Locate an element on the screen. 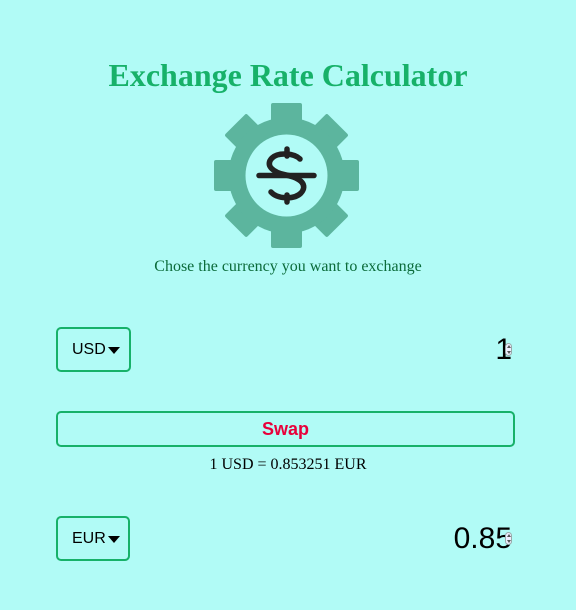  gear-dollar-icon is located at coordinates (286, 175).